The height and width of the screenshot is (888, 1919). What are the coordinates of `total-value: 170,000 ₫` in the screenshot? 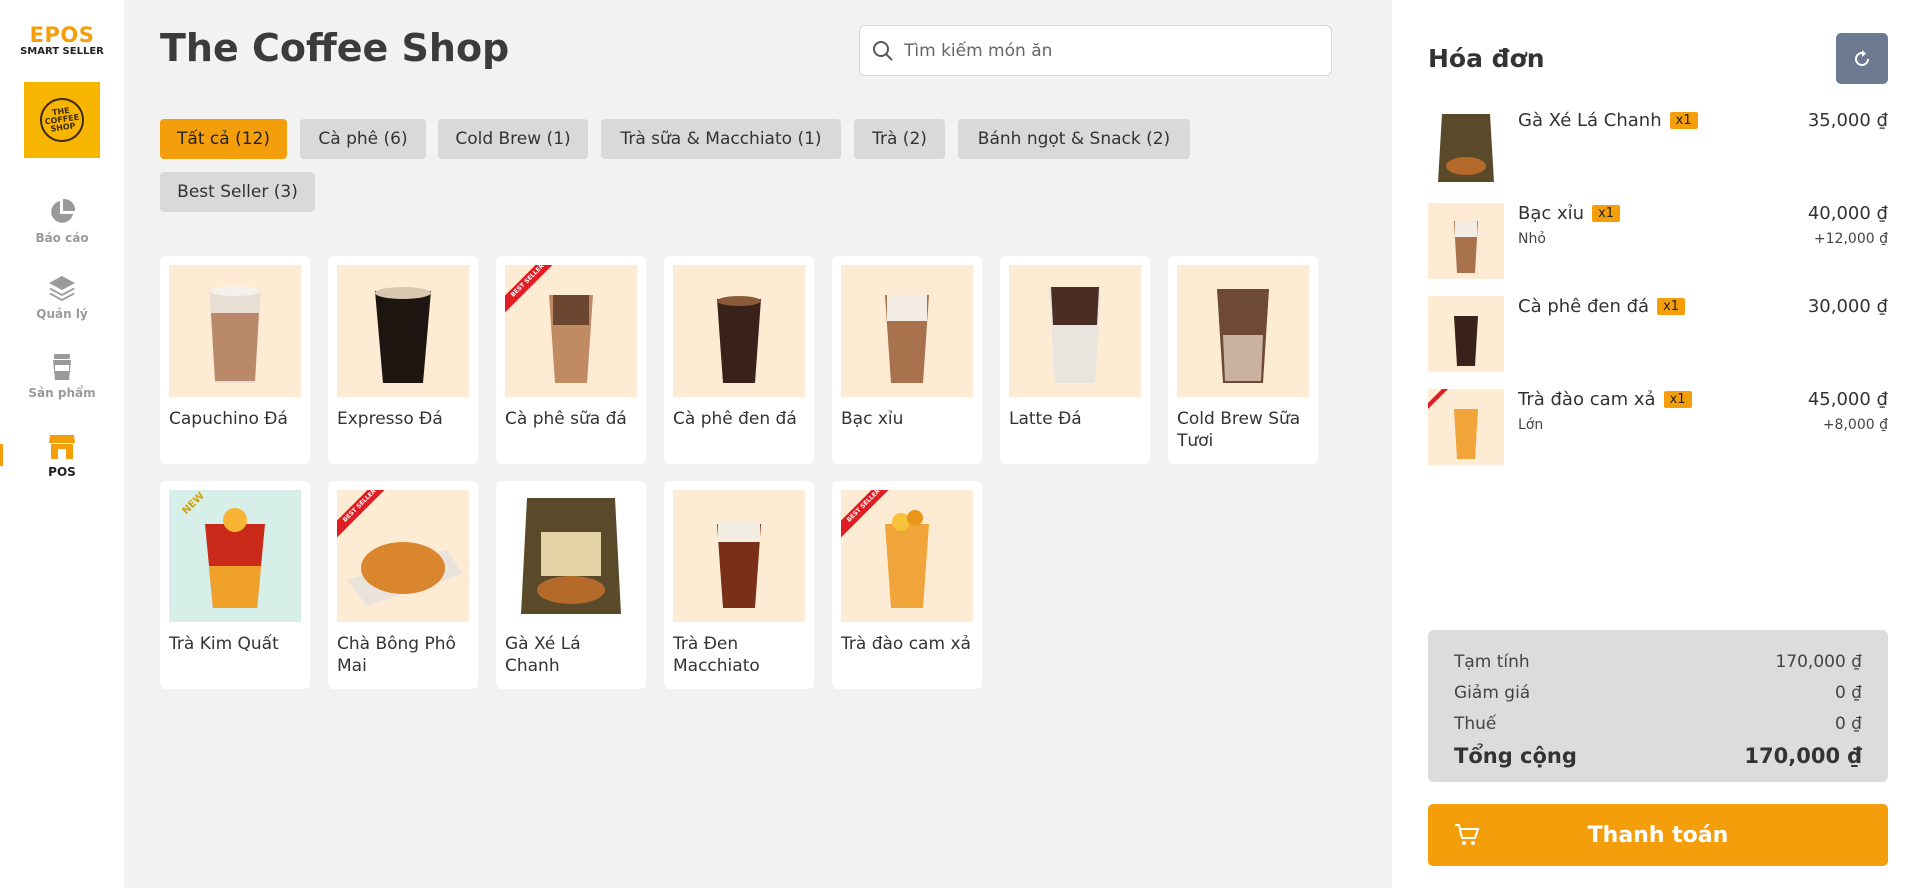 It's located at (1803, 756).